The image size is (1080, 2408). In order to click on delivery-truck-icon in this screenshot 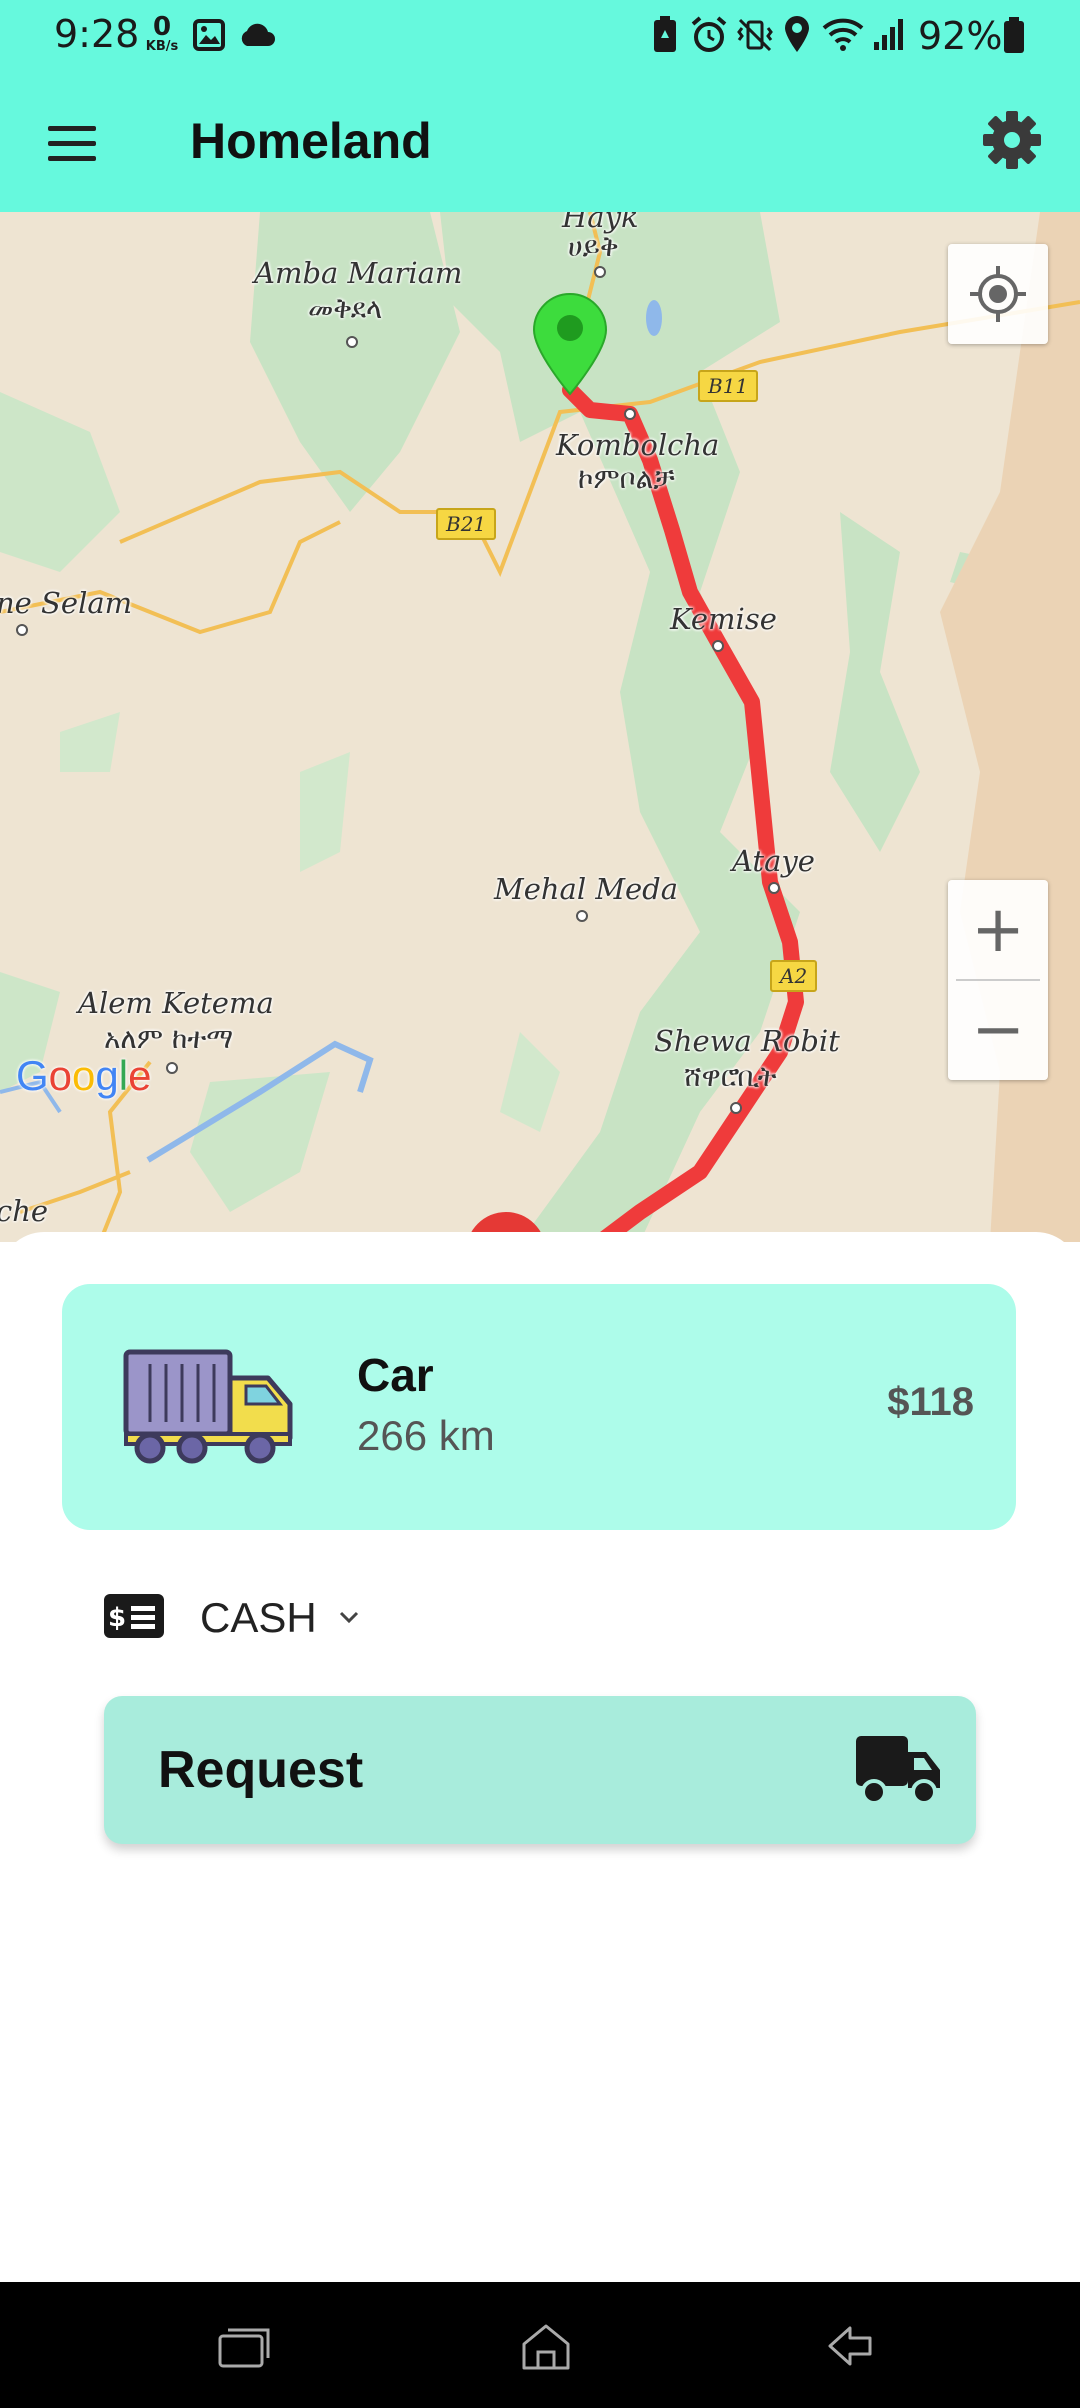, I will do `click(898, 1770)`.